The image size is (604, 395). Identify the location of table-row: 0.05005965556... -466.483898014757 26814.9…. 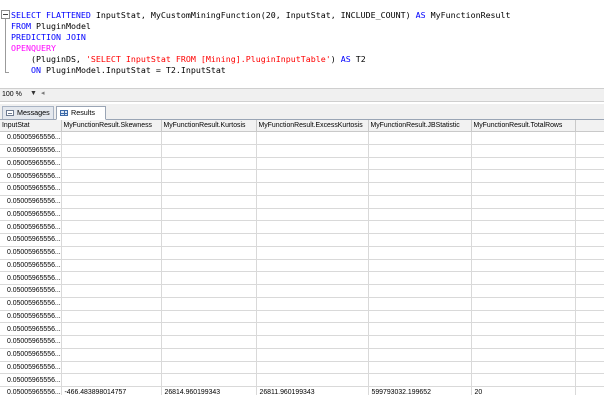
(302, 390).